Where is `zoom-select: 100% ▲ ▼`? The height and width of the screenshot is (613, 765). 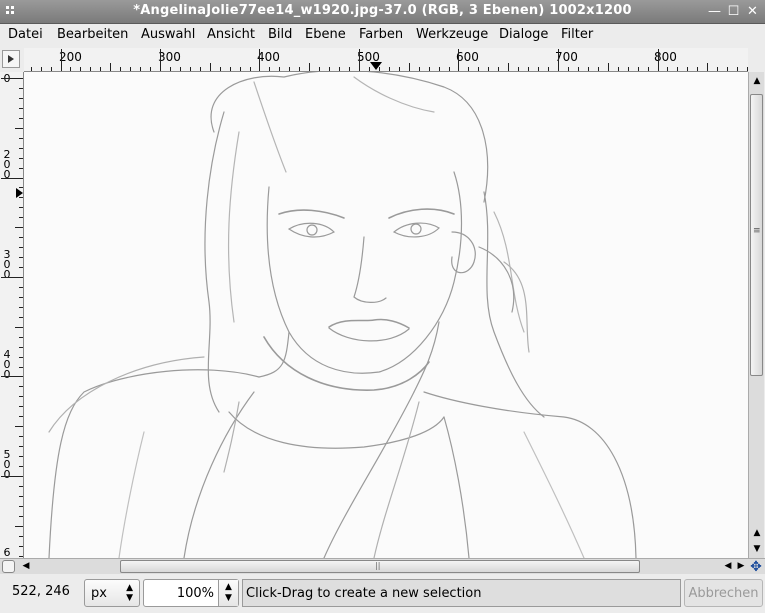
zoom-select: 100% ▲ ▼ is located at coordinates (191, 593).